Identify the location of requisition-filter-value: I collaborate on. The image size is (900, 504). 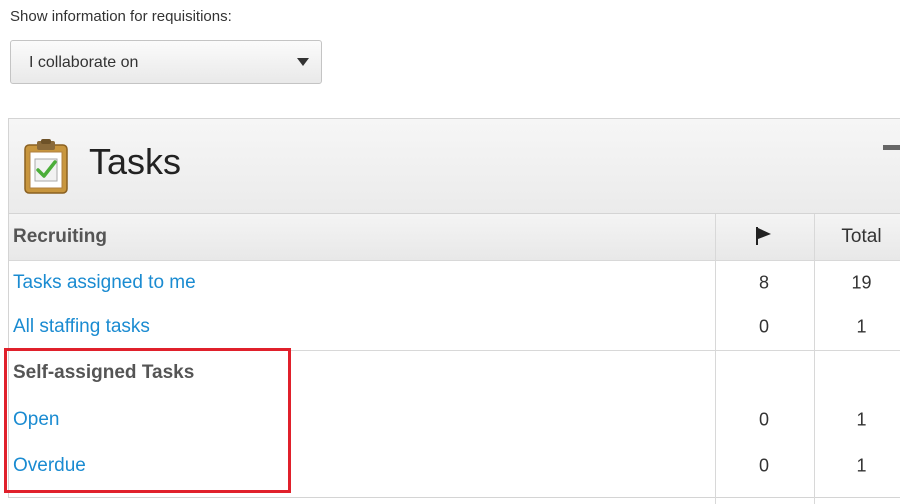
(84, 62).